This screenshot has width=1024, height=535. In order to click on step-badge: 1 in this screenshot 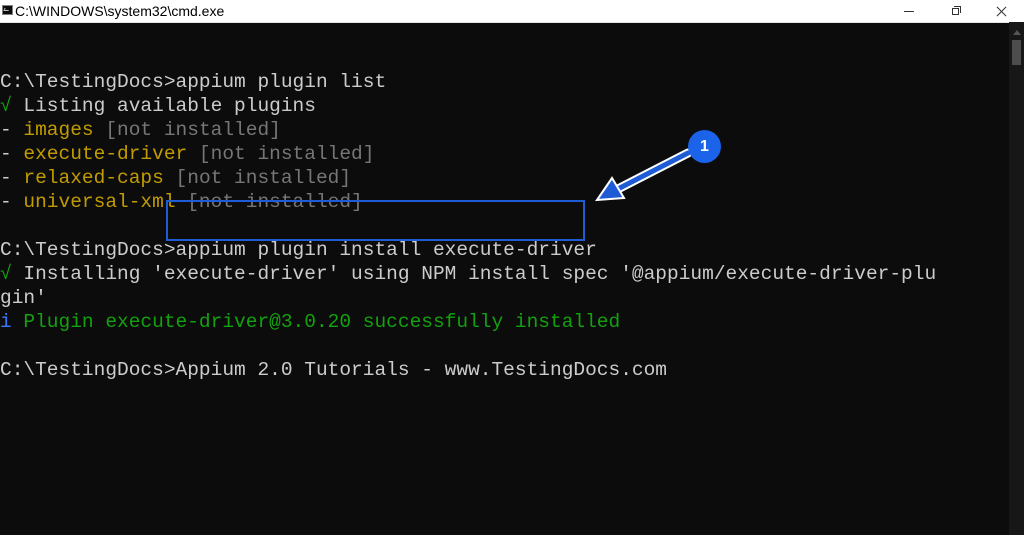, I will do `click(704, 146)`.